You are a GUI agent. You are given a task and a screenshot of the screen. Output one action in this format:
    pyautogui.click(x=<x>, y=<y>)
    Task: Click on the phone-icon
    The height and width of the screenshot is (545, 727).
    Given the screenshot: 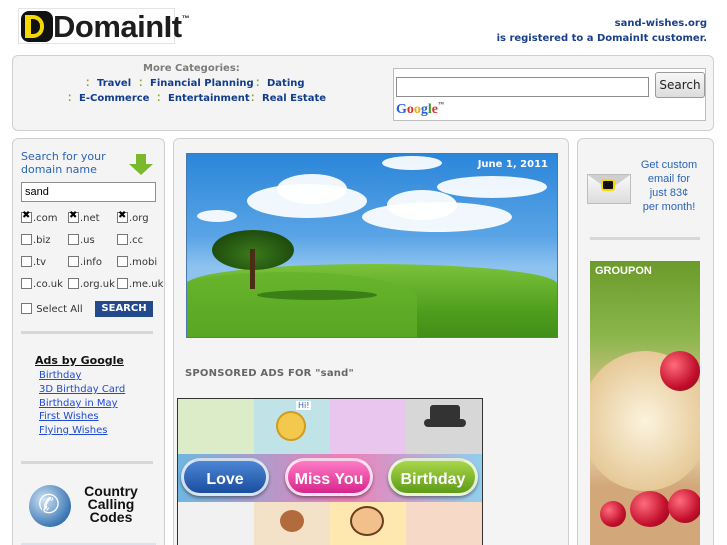 What is the action you would take?
    pyautogui.click(x=50, y=506)
    